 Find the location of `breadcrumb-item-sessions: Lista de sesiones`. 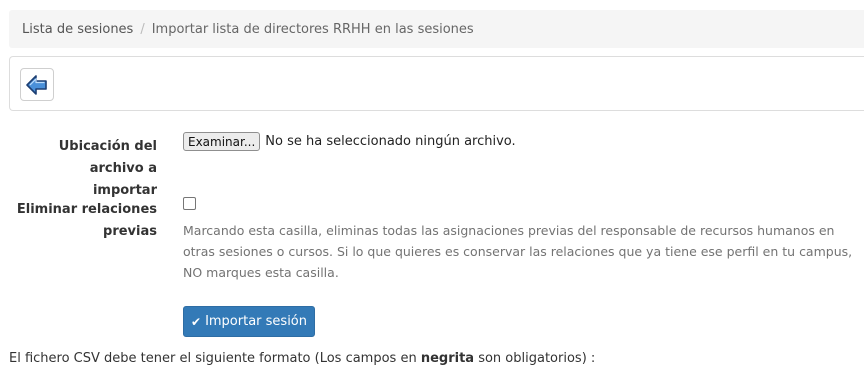

breadcrumb-item-sessions: Lista de sesiones is located at coordinates (77, 29).